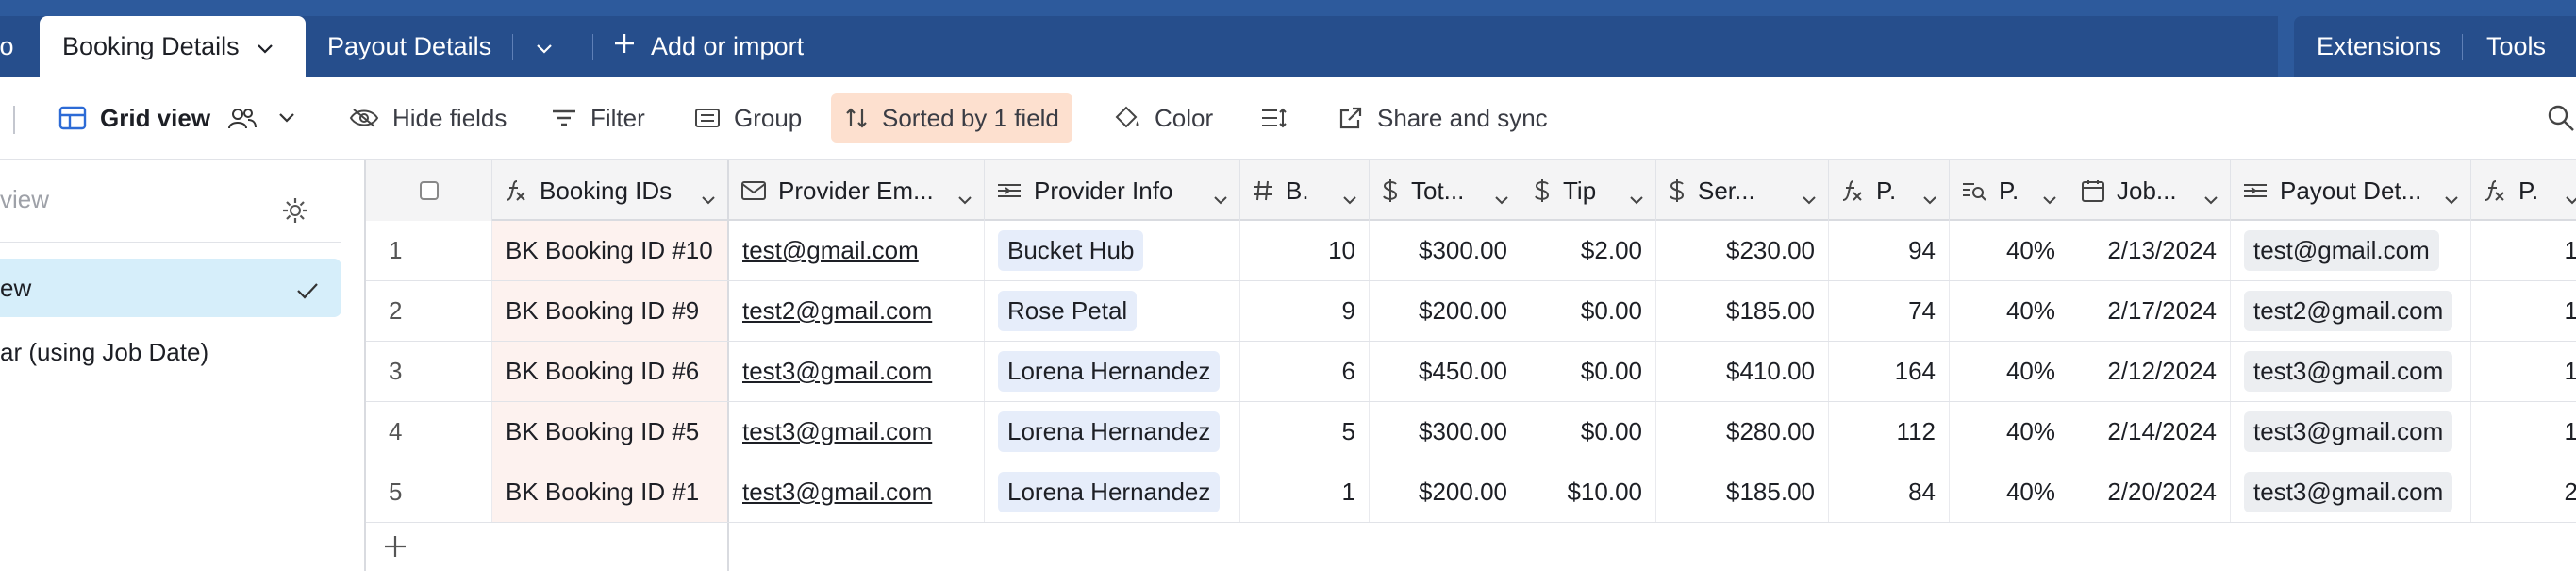 The height and width of the screenshot is (571, 2576). What do you see at coordinates (428, 118) in the screenshot?
I see `hide-fields-button: Hide fields` at bounding box center [428, 118].